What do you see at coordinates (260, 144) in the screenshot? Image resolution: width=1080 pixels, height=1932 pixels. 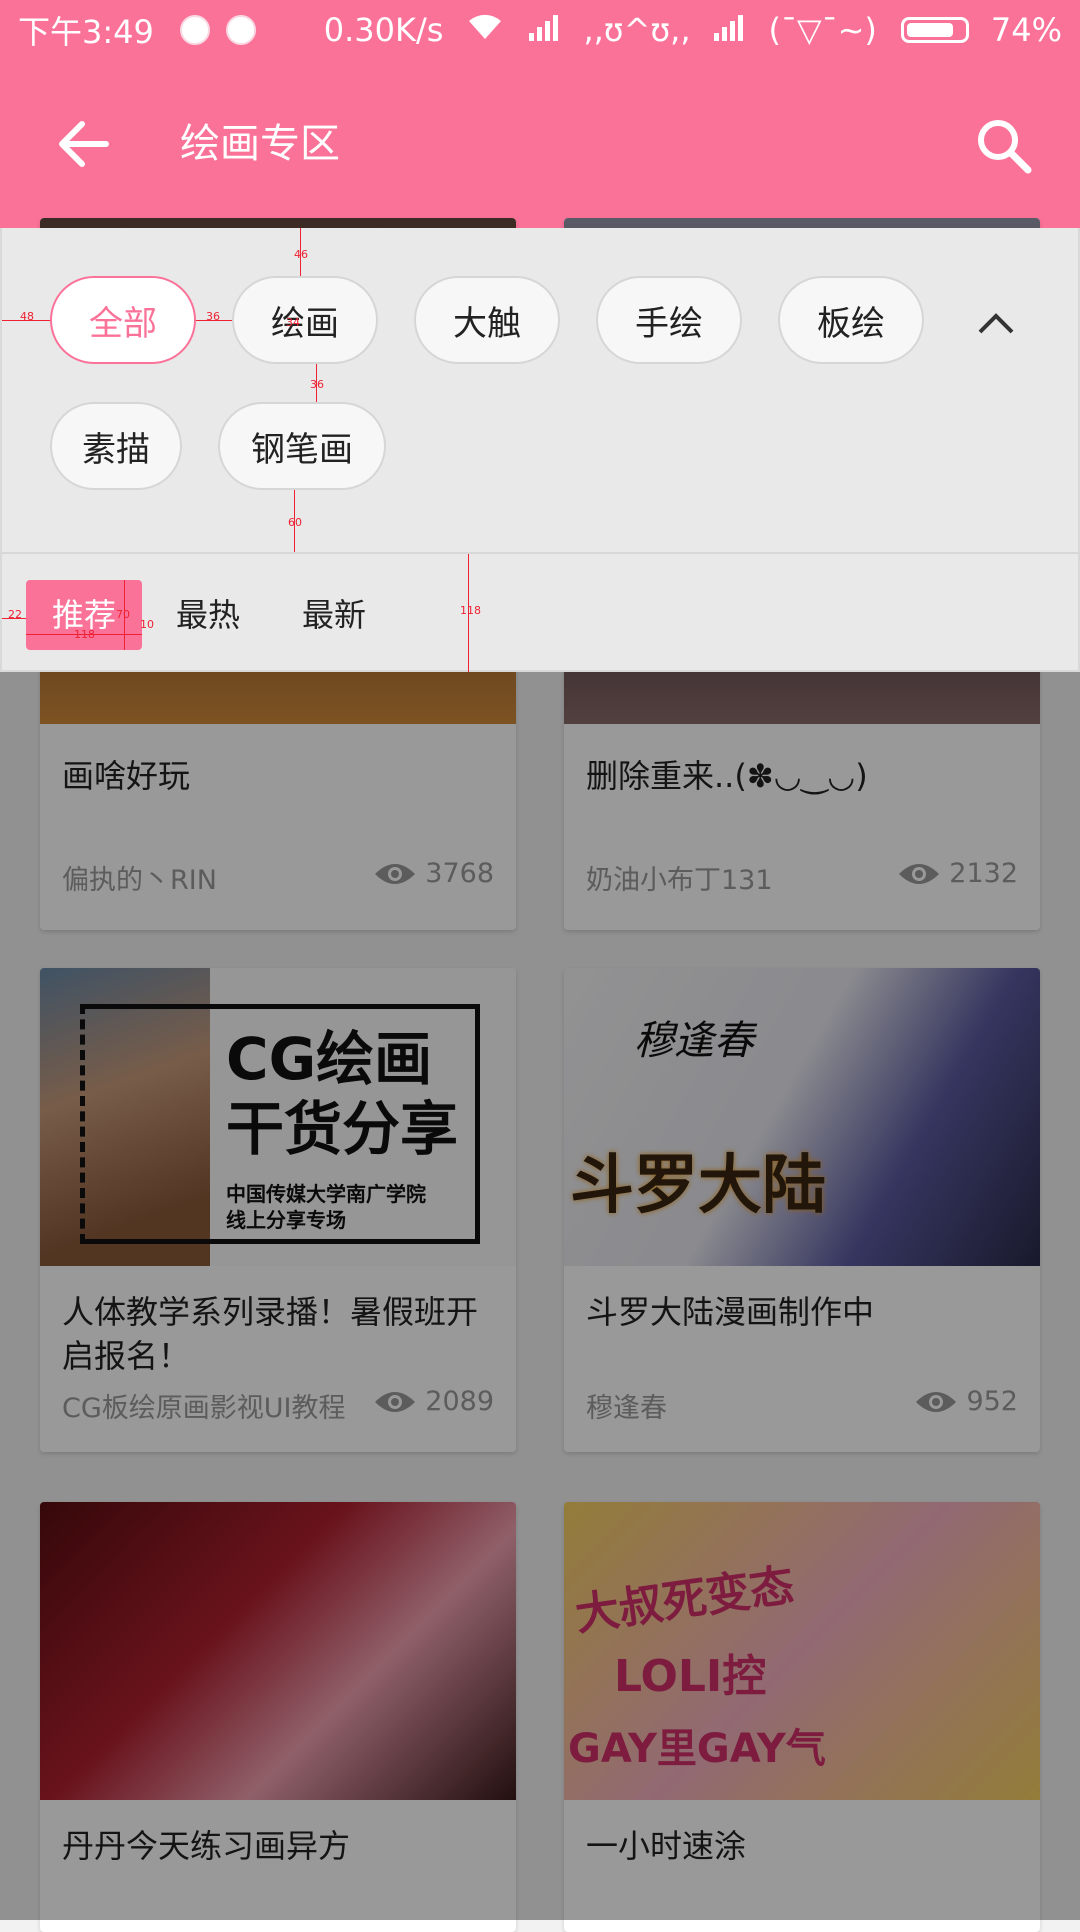 I see `page-title: 绘画专区` at bounding box center [260, 144].